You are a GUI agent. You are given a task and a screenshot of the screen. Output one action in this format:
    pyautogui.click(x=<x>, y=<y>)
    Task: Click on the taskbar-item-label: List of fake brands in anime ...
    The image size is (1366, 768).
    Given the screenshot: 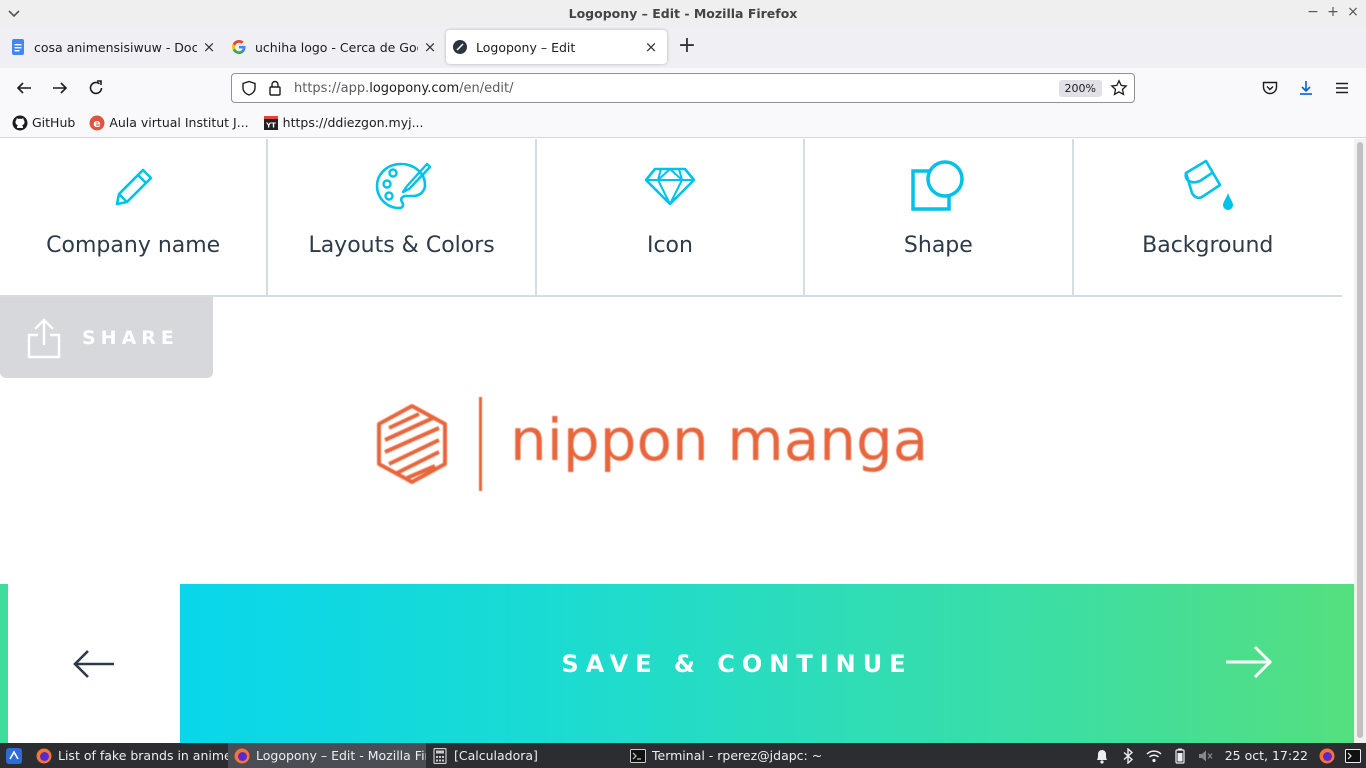 What is the action you would take?
    pyautogui.click(x=143, y=755)
    